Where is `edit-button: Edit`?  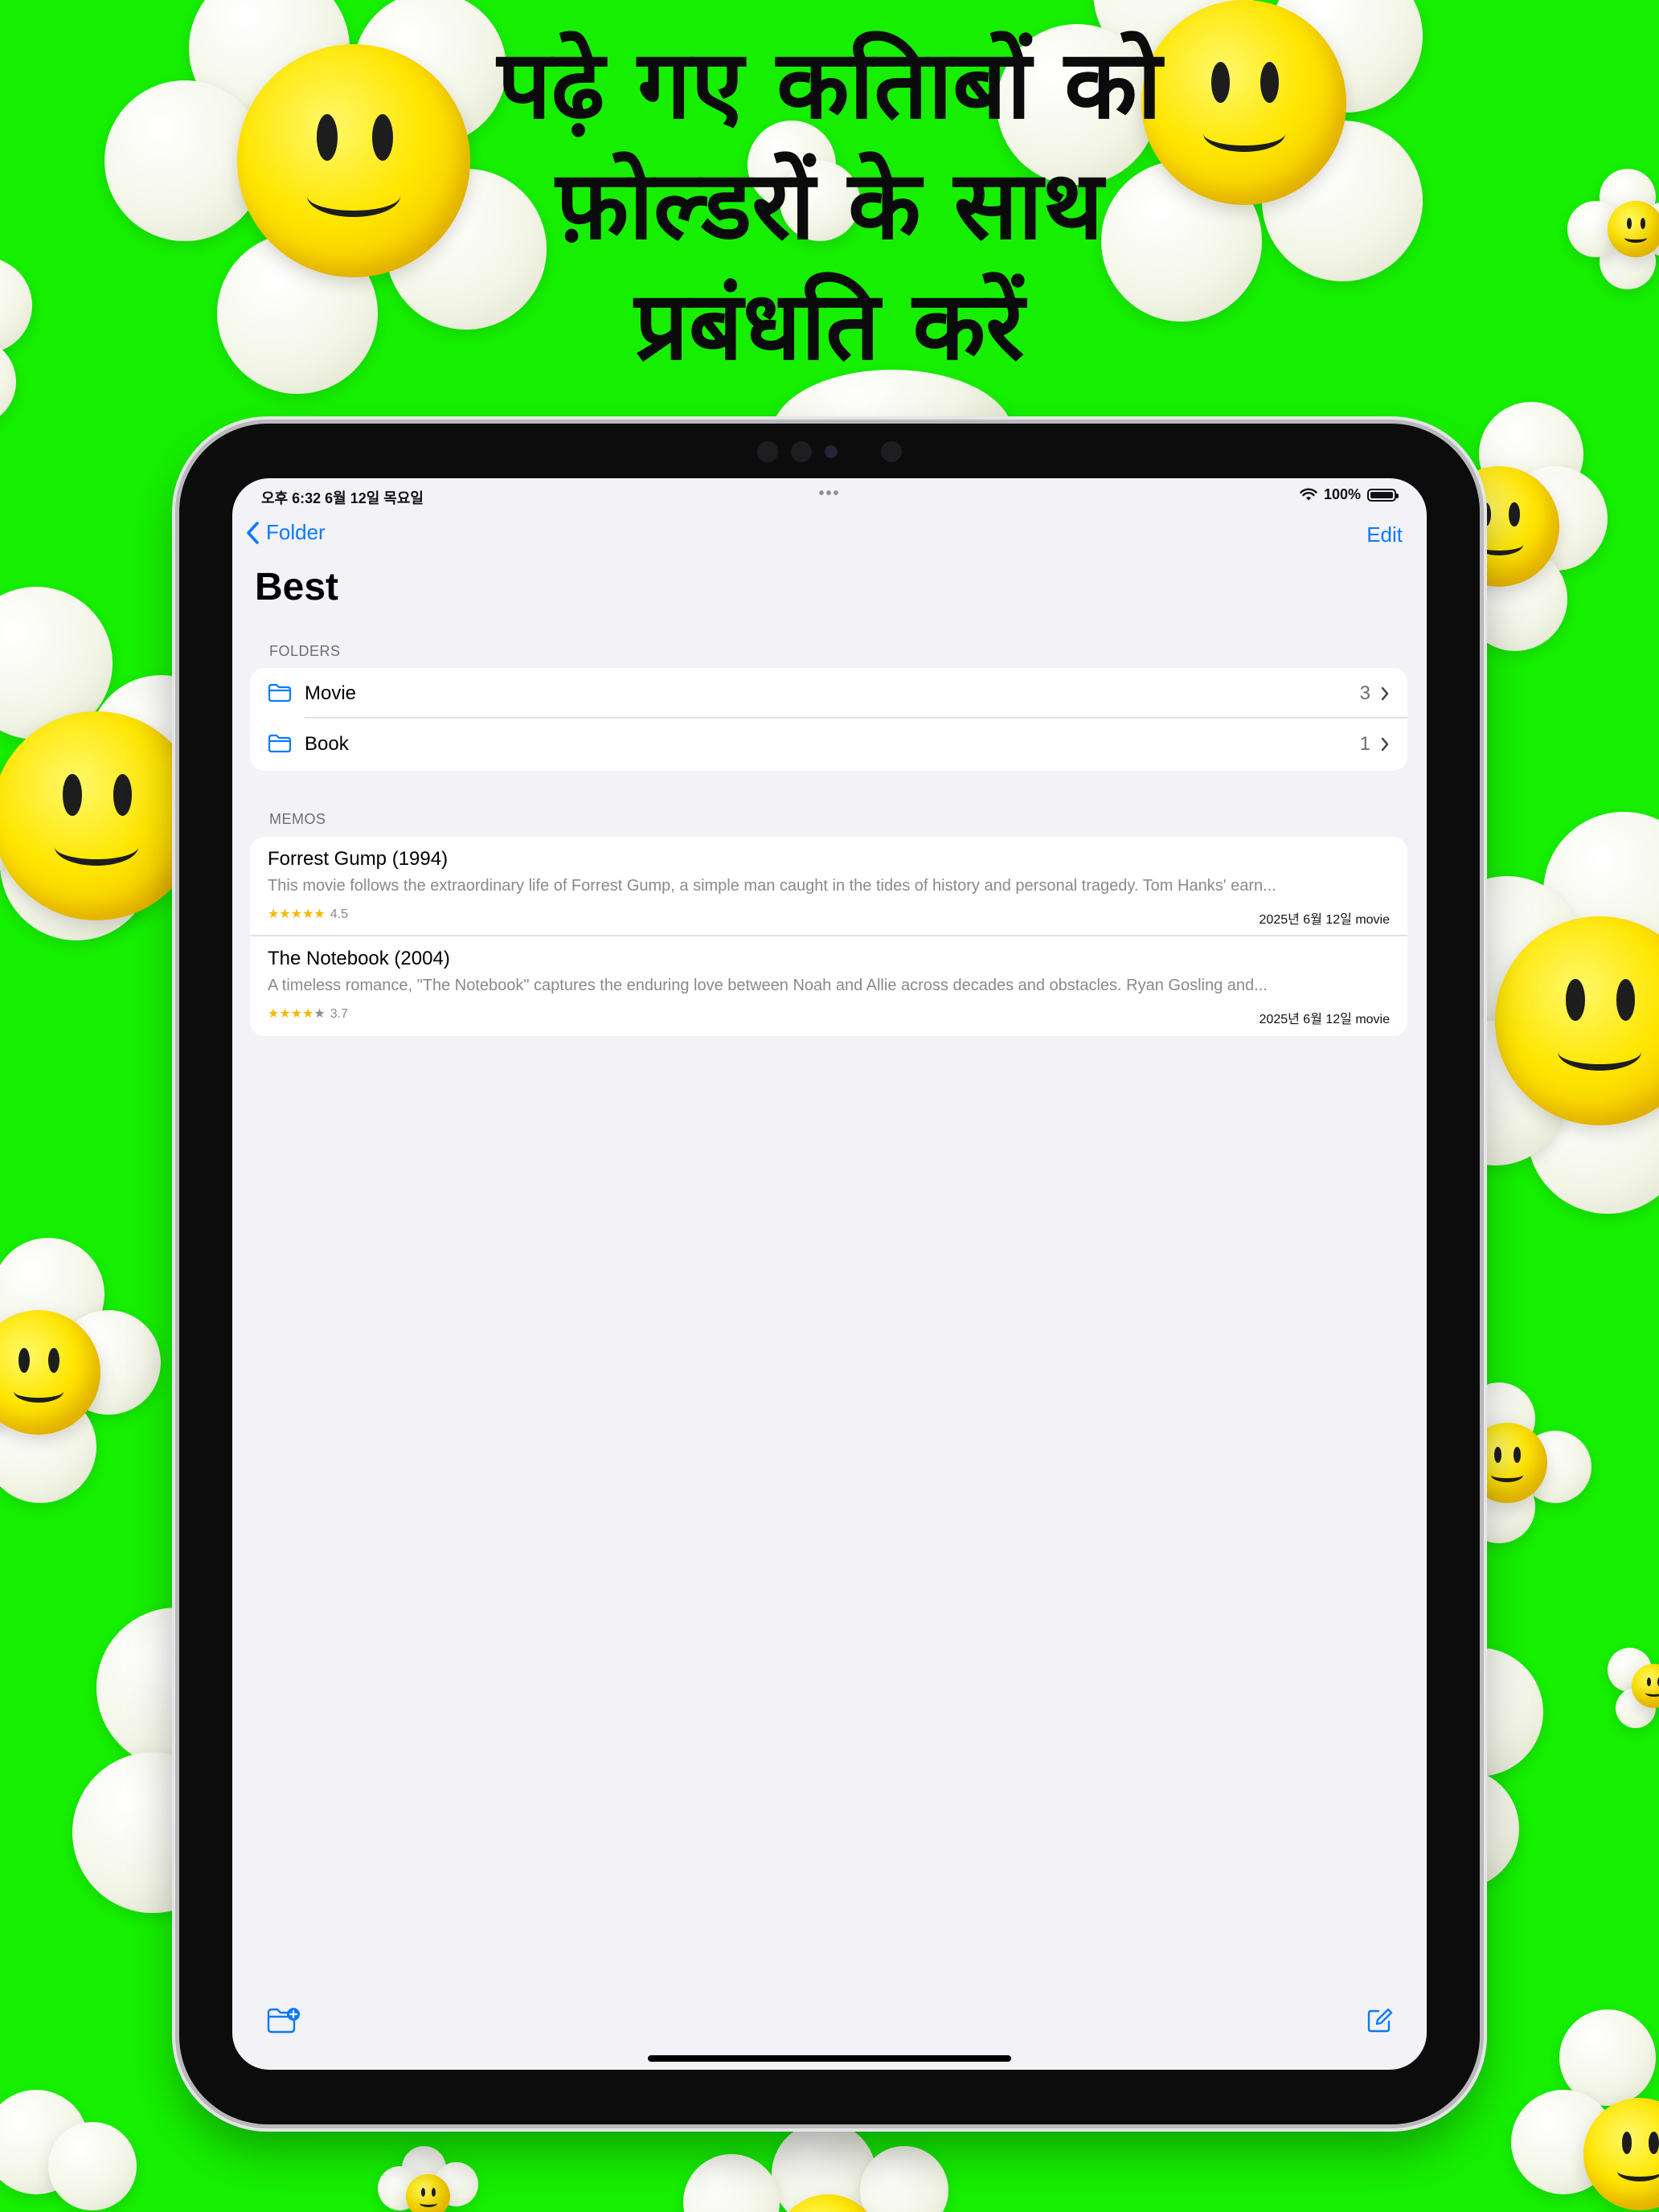 edit-button: Edit is located at coordinates (1384, 534).